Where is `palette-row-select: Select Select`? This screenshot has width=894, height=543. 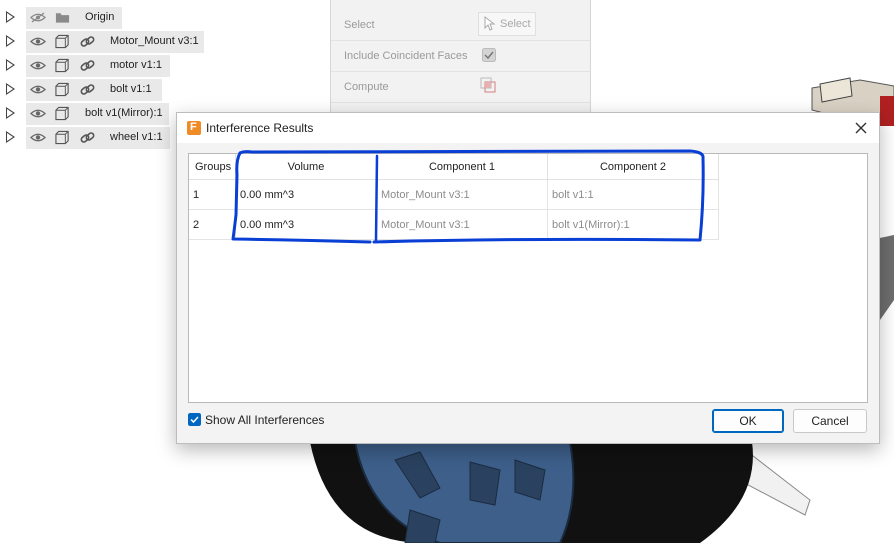 palette-row-select: Select Select is located at coordinates (460, 25).